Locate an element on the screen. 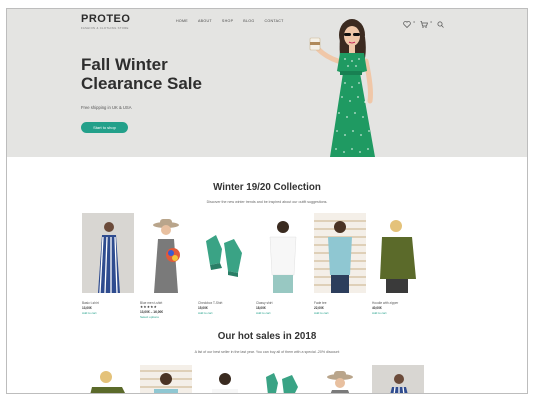 The width and height of the screenshot is (536, 404). product-card: Classy shirt 18,00€ Add to cart is located at coordinates (282, 266).